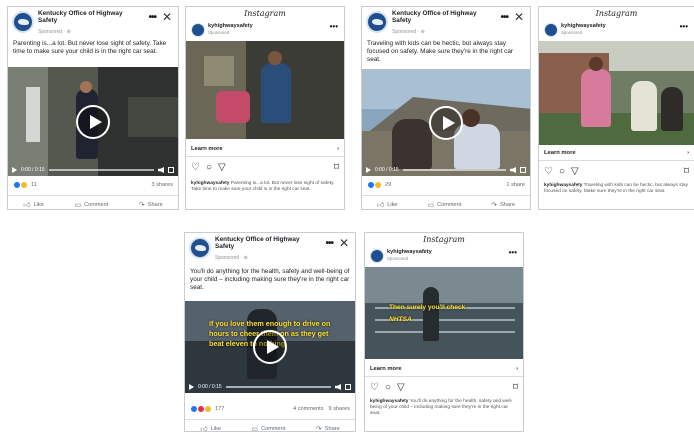 The image size is (694, 432). What do you see at coordinates (388, 185) in the screenshot?
I see `reaction-count: 29` at bounding box center [388, 185].